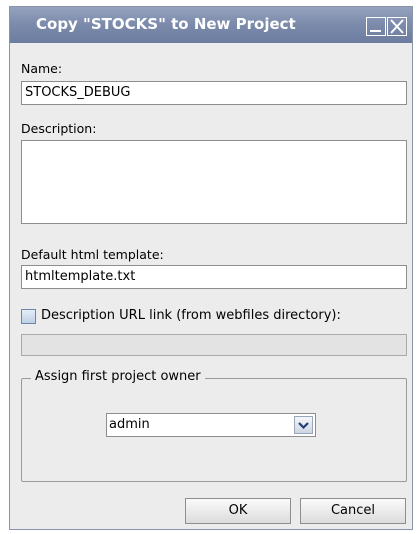 Image resolution: width=417 pixels, height=534 pixels. Describe the element at coordinates (211, 425) in the screenshot. I see `owner-select: admin` at that location.